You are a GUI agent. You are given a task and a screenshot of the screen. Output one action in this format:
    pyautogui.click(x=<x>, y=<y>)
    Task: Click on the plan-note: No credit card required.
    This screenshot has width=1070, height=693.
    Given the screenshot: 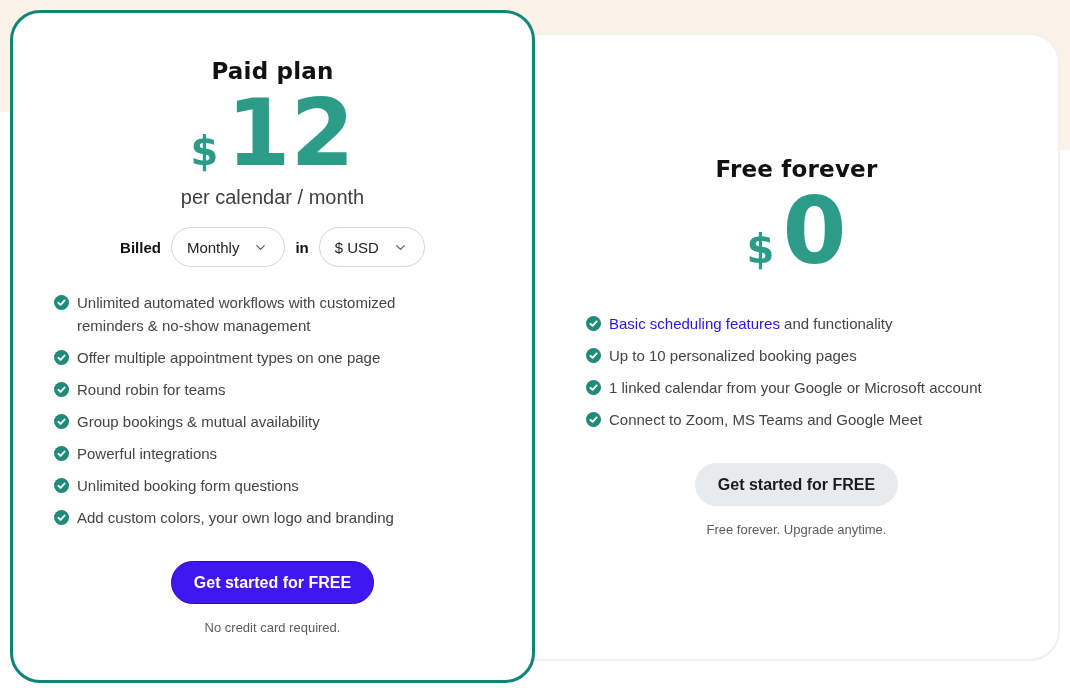 What is the action you would take?
    pyautogui.click(x=272, y=627)
    